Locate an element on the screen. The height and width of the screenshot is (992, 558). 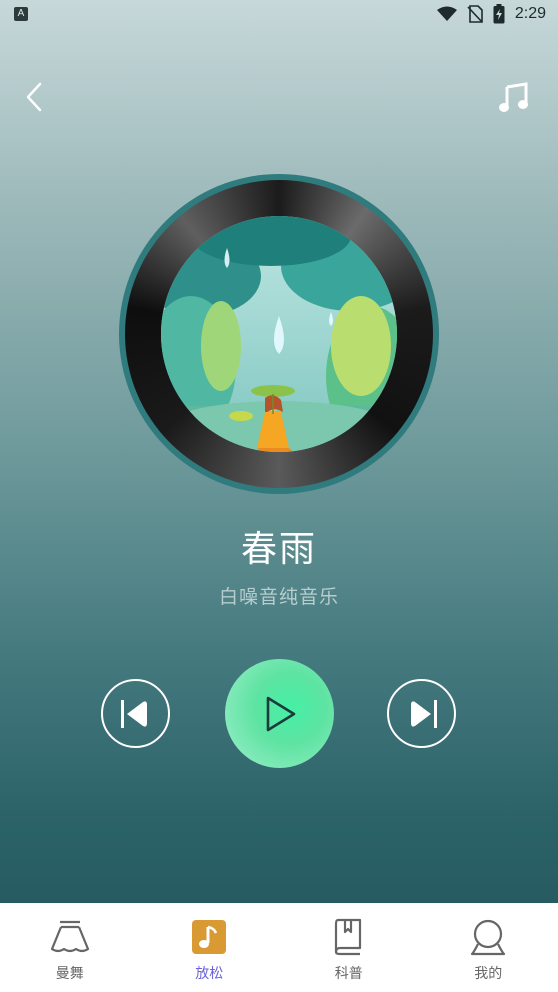
bottom-tab-bar: 曼舞 放松 科普 我的 is located at coordinates (279, 947).